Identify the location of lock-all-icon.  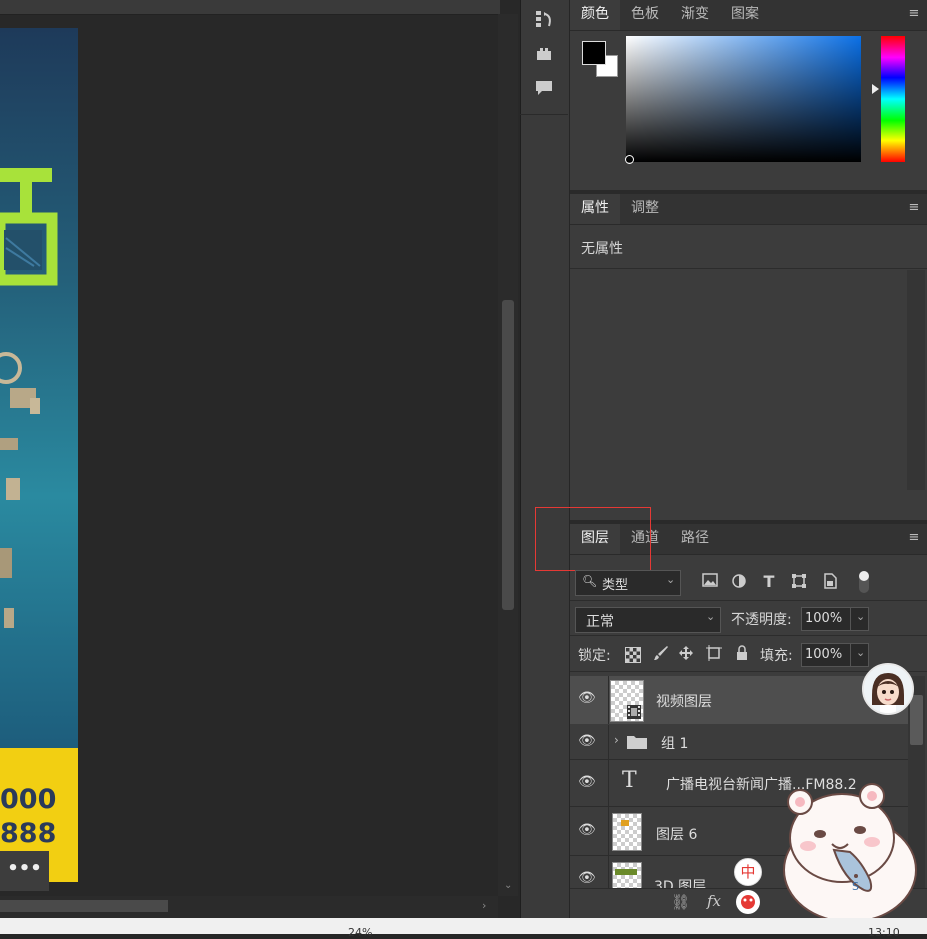
(742, 655).